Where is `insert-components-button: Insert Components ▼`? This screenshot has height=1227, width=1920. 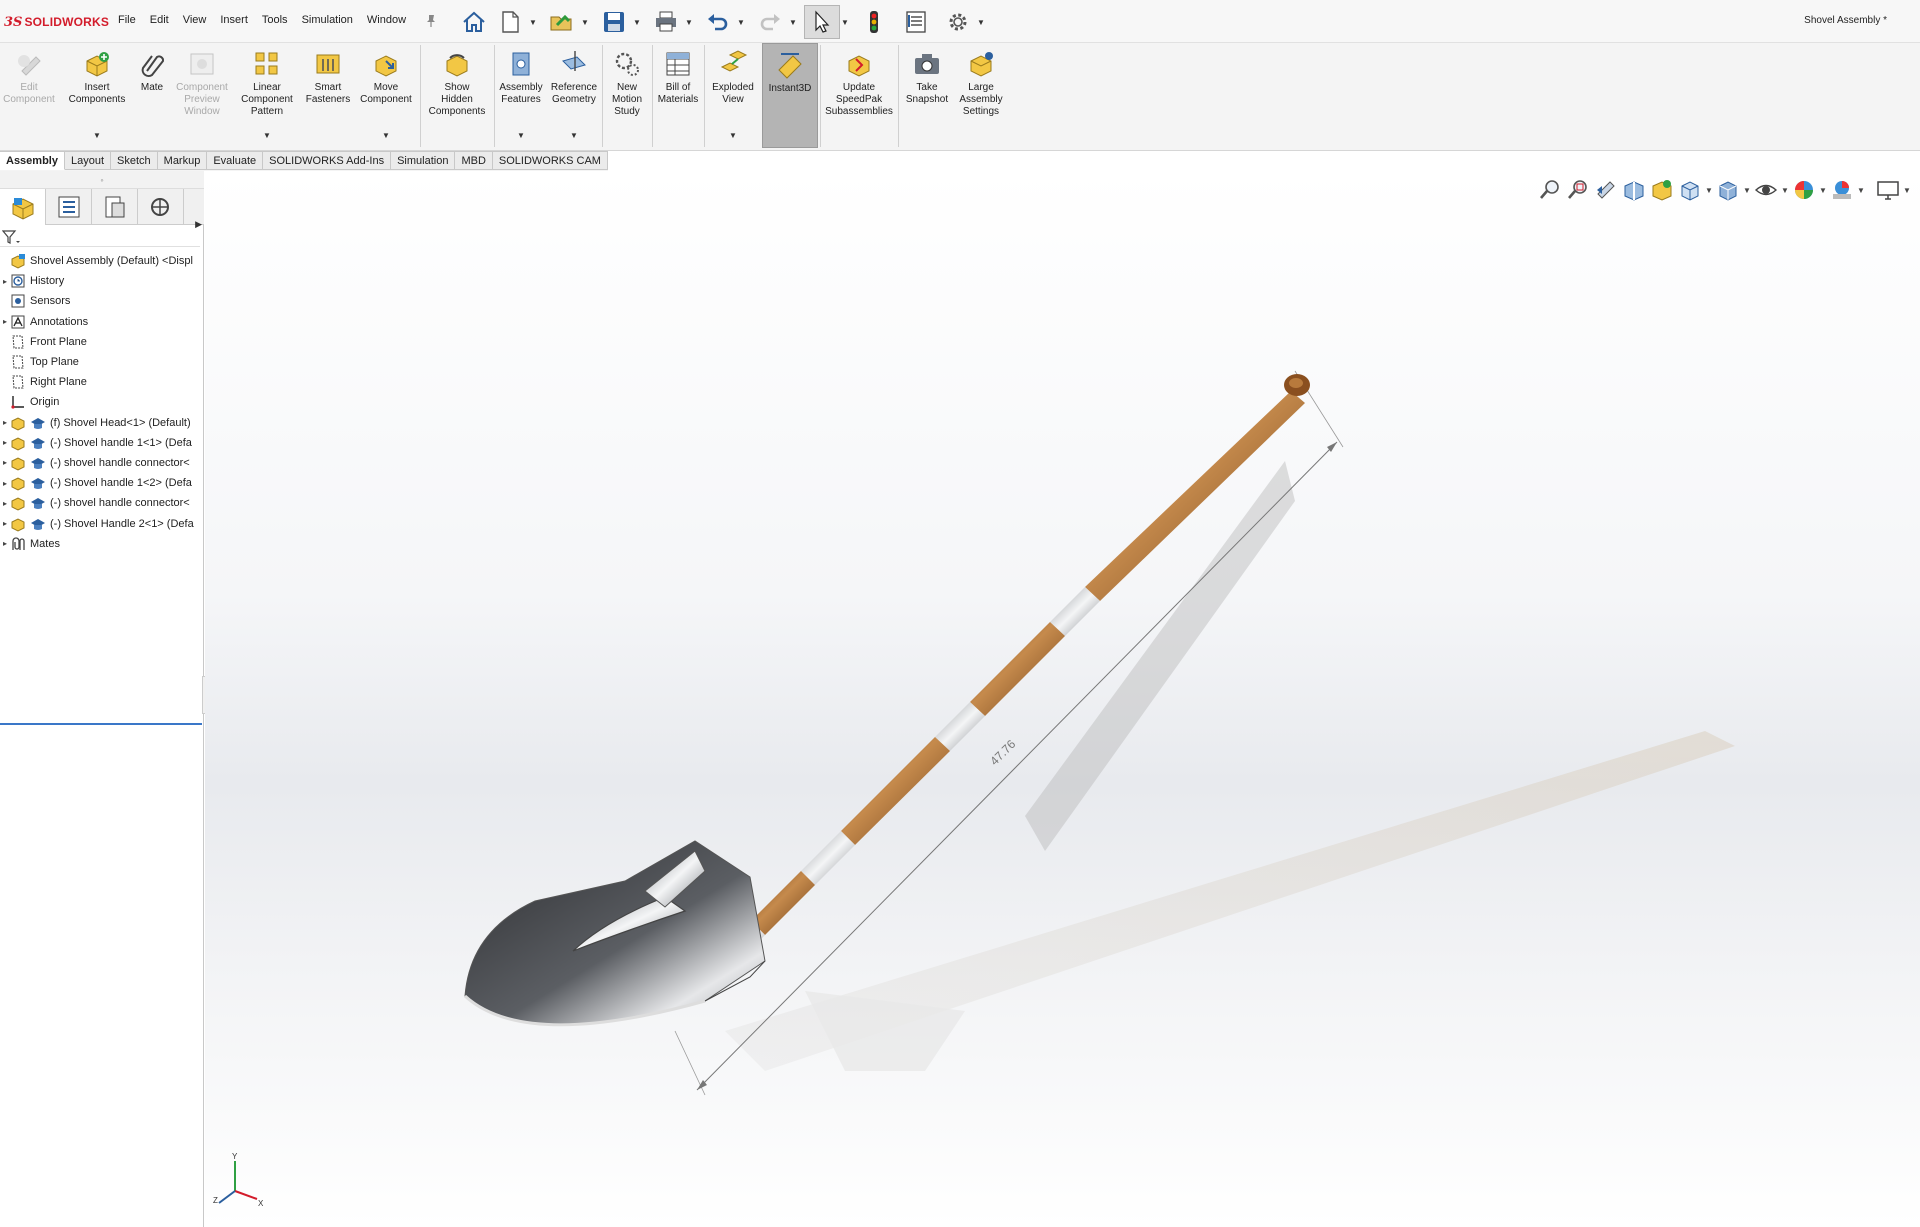 insert-components-button: Insert Components ▼ is located at coordinates (97, 95).